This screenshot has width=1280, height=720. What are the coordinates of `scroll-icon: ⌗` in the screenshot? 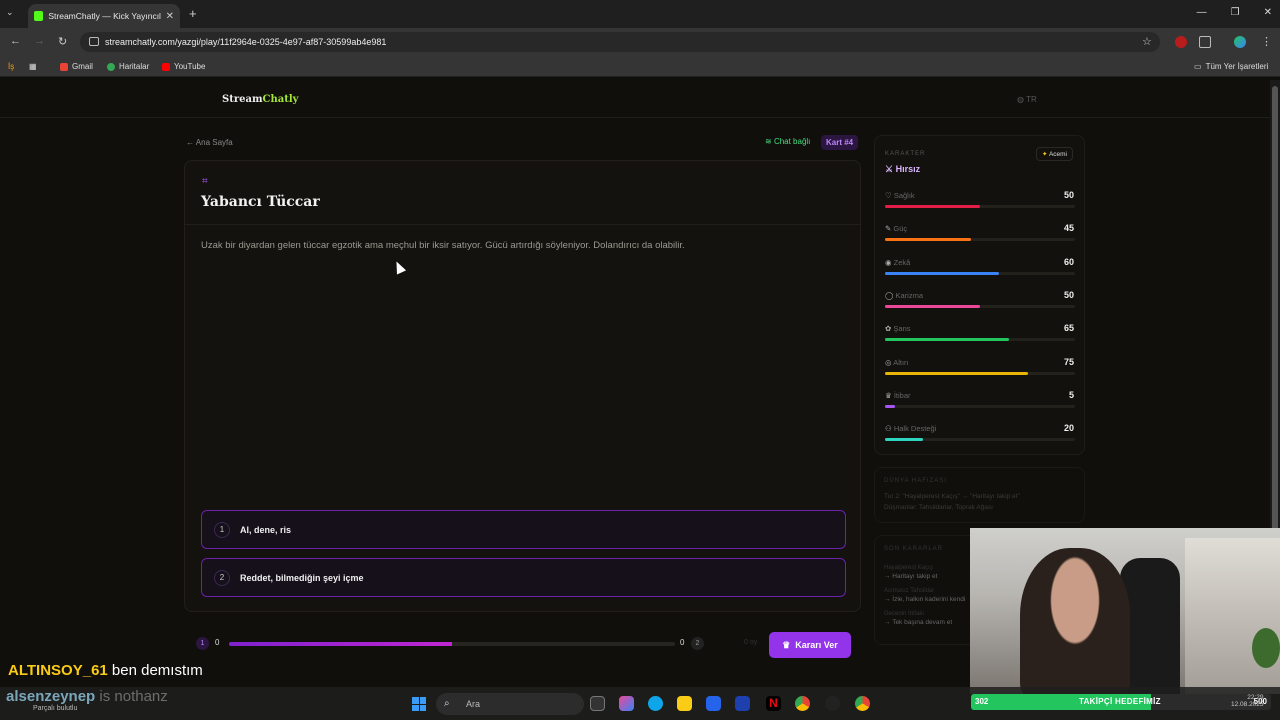 It's located at (205, 181).